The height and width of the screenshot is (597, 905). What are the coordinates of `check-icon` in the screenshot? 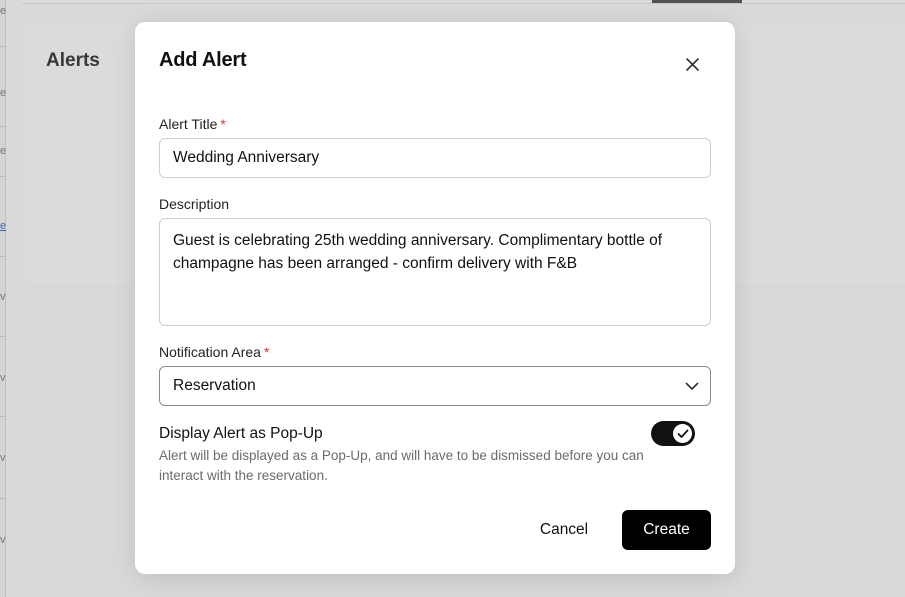 It's located at (682, 433).